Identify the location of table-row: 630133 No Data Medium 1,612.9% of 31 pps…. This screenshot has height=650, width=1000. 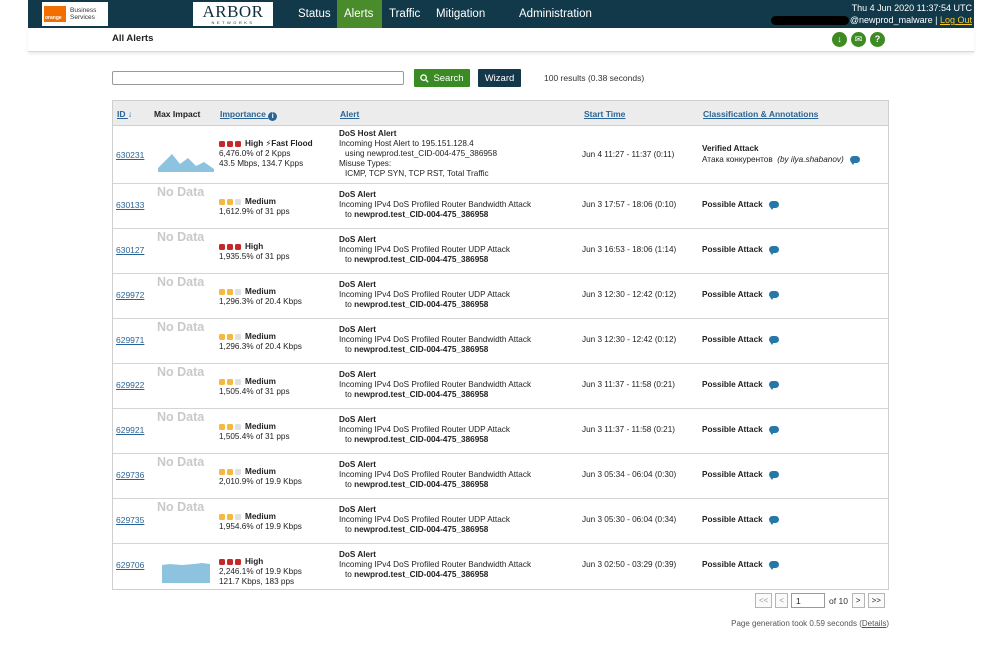
(500, 206).